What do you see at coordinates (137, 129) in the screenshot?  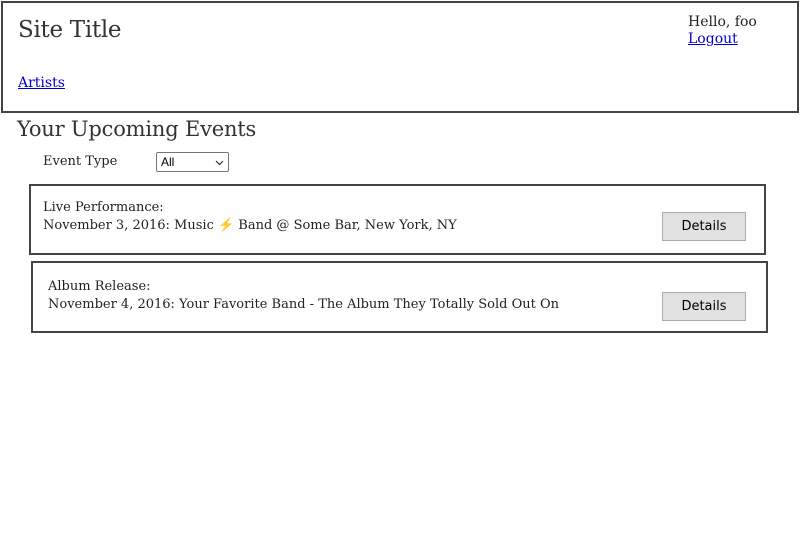 I see `page-heading: Your Upcoming Events` at bounding box center [137, 129].